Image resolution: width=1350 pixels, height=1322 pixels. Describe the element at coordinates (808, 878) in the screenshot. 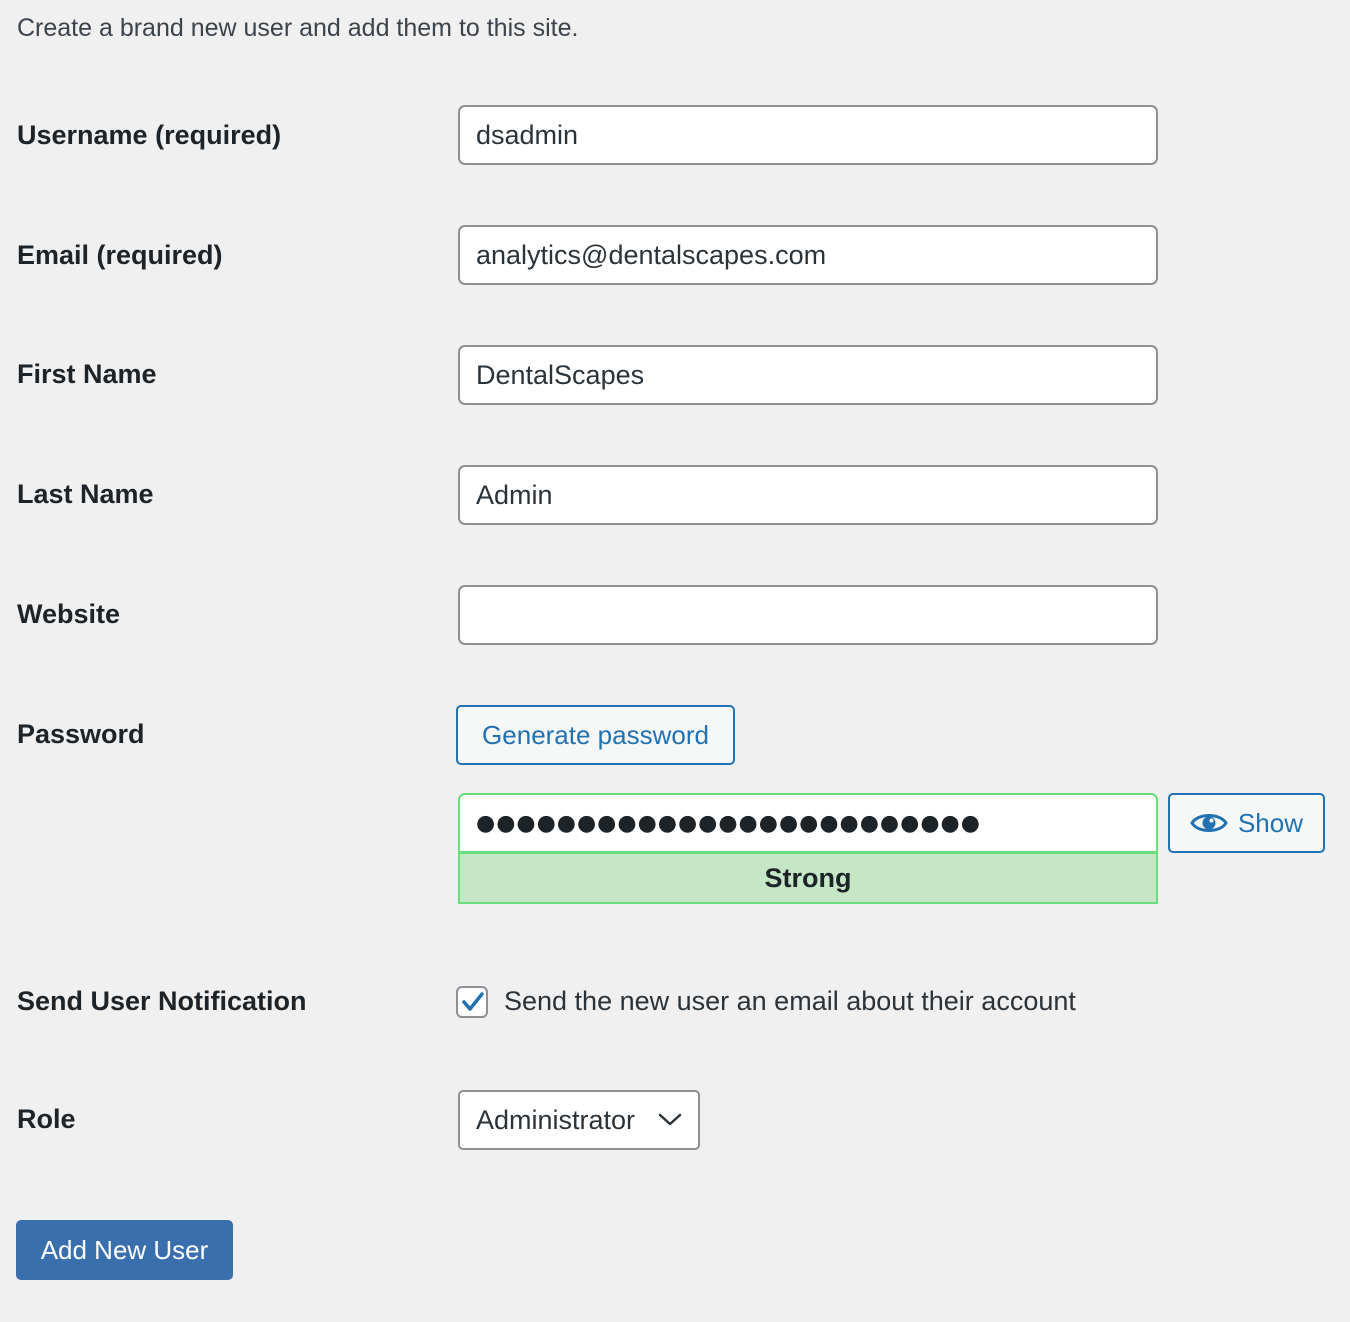

I see `password-strength-meter: Strong` at that location.